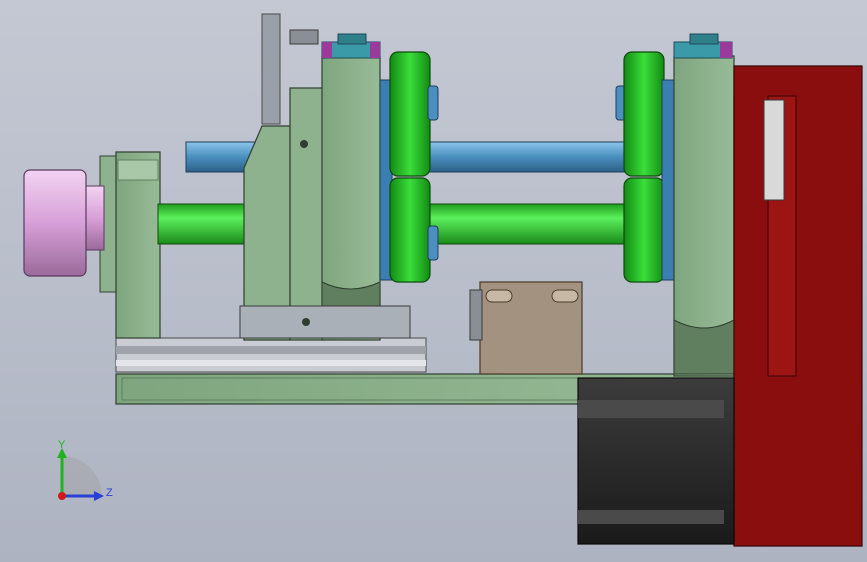 The width and height of the screenshot is (867, 562). I want to click on motor-bracket, so click(526, 328).